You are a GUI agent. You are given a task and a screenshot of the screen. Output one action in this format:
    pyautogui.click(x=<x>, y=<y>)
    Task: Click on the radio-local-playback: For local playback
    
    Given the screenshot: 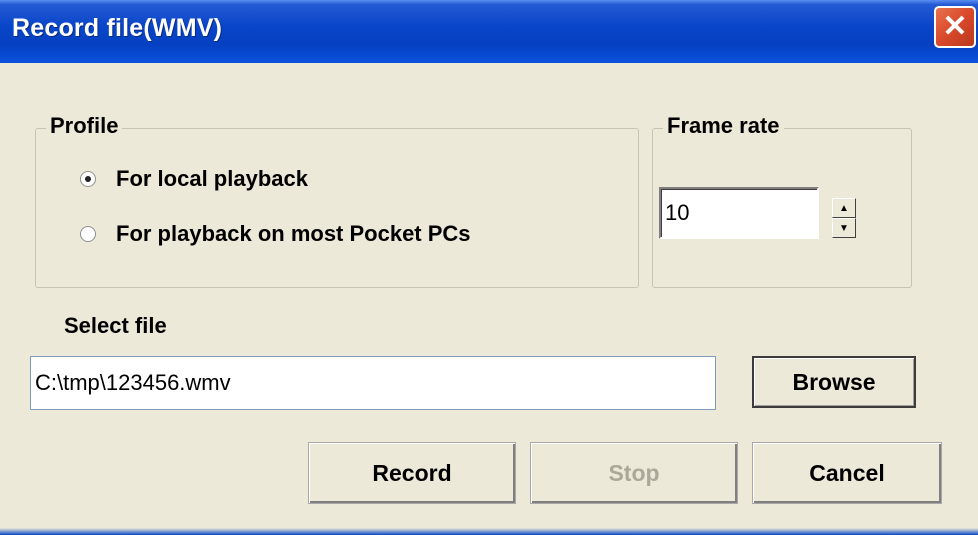 What is the action you would take?
    pyautogui.click(x=194, y=179)
    